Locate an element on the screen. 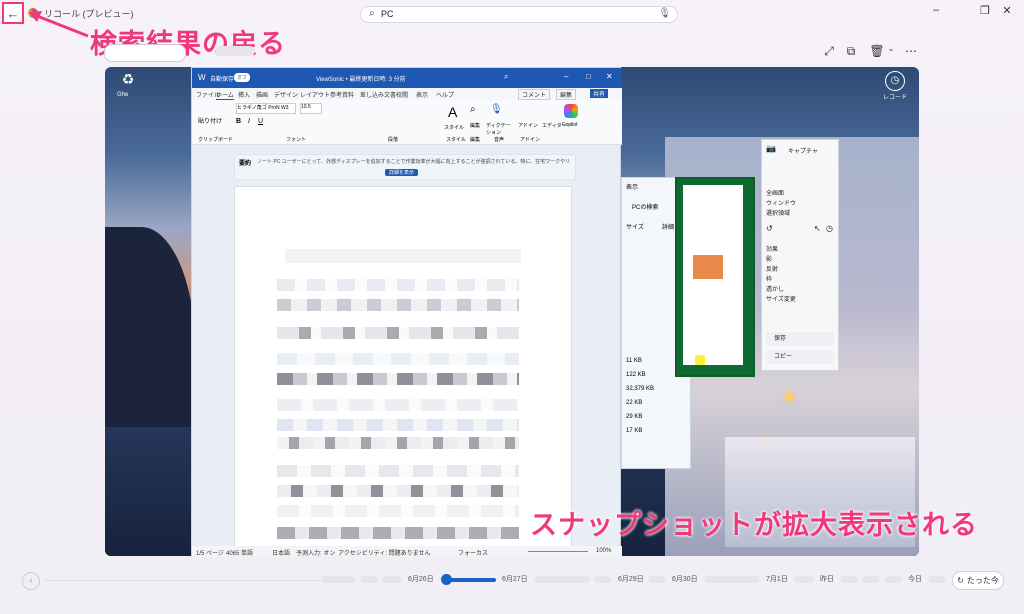 This screenshot has width=1024, height=614. status-page: 1/5 ページ is located at coordinates (210, 553).